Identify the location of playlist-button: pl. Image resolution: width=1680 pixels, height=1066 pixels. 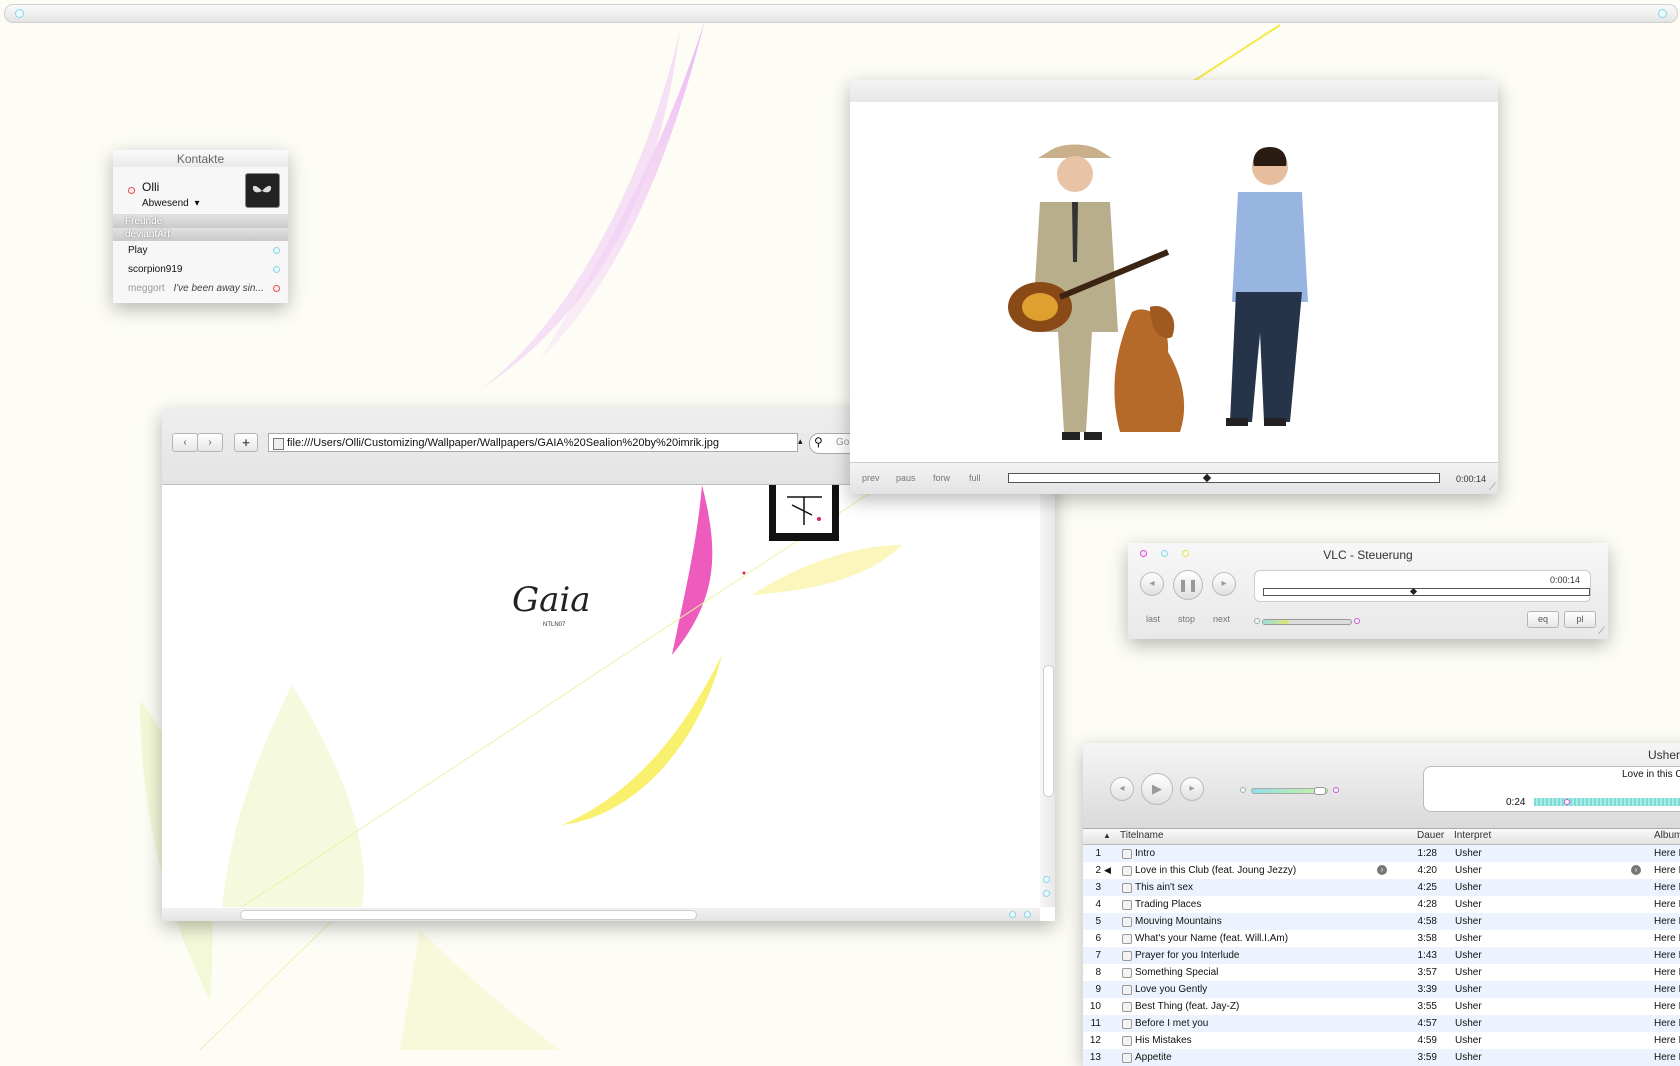
(1580, 619).